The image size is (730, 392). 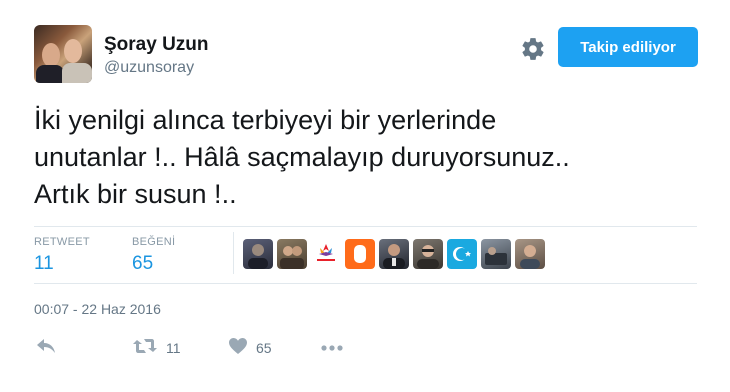 I want to click on reply-button, so click(x=46, y=348).